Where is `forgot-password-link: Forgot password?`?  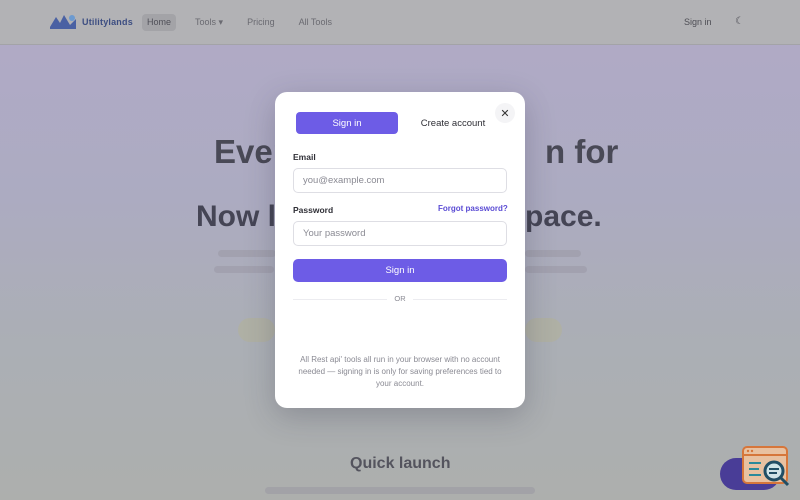
forgot-password-link: Forgot password? is located at coordinates (473, 208).